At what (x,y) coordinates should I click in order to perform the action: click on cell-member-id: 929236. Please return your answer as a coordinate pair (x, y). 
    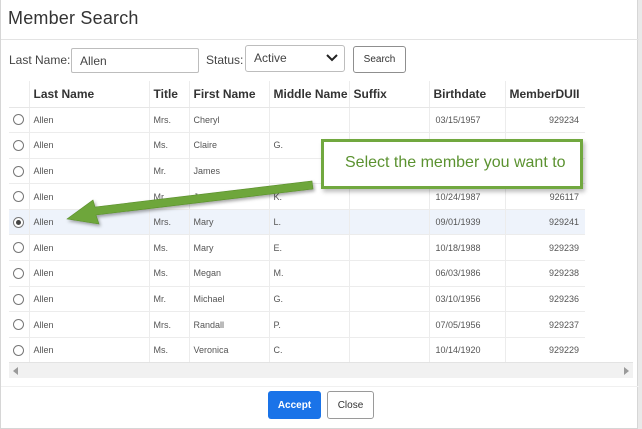
    Looking at the image, I should click on (544, 299).